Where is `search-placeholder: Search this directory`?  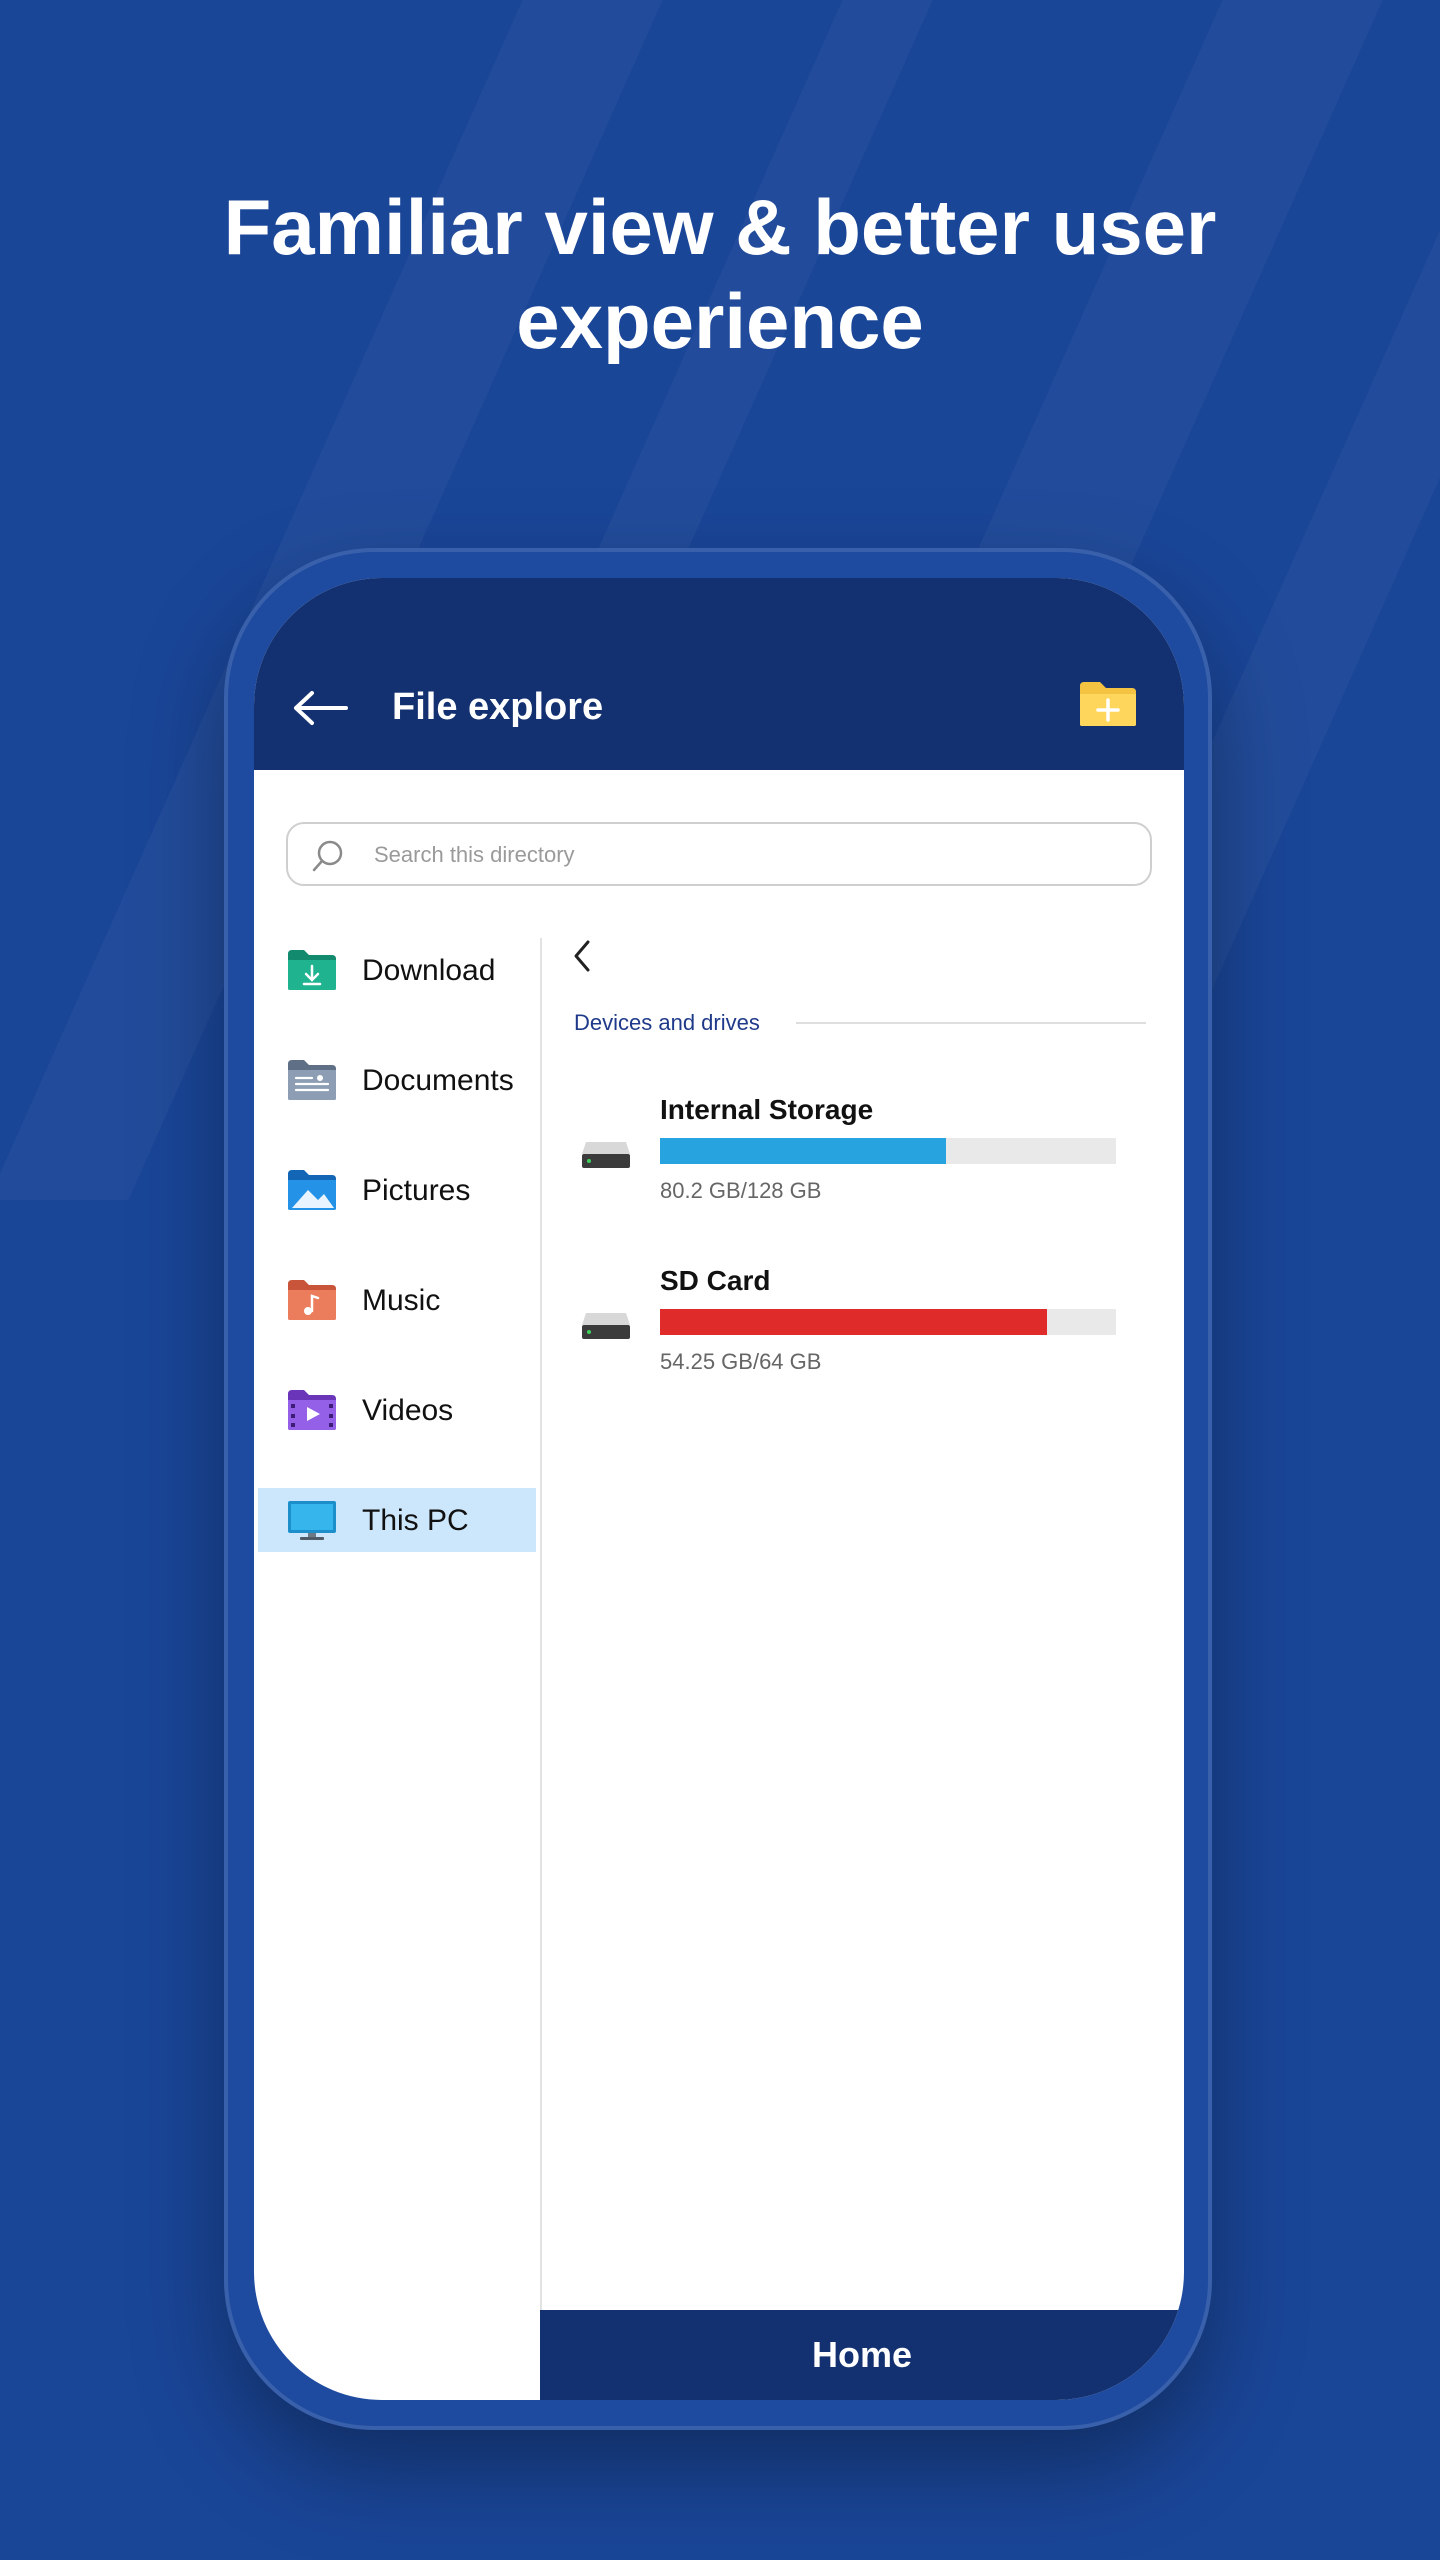 search-placeholder: Search this directory is located at coordinates (474, 854).